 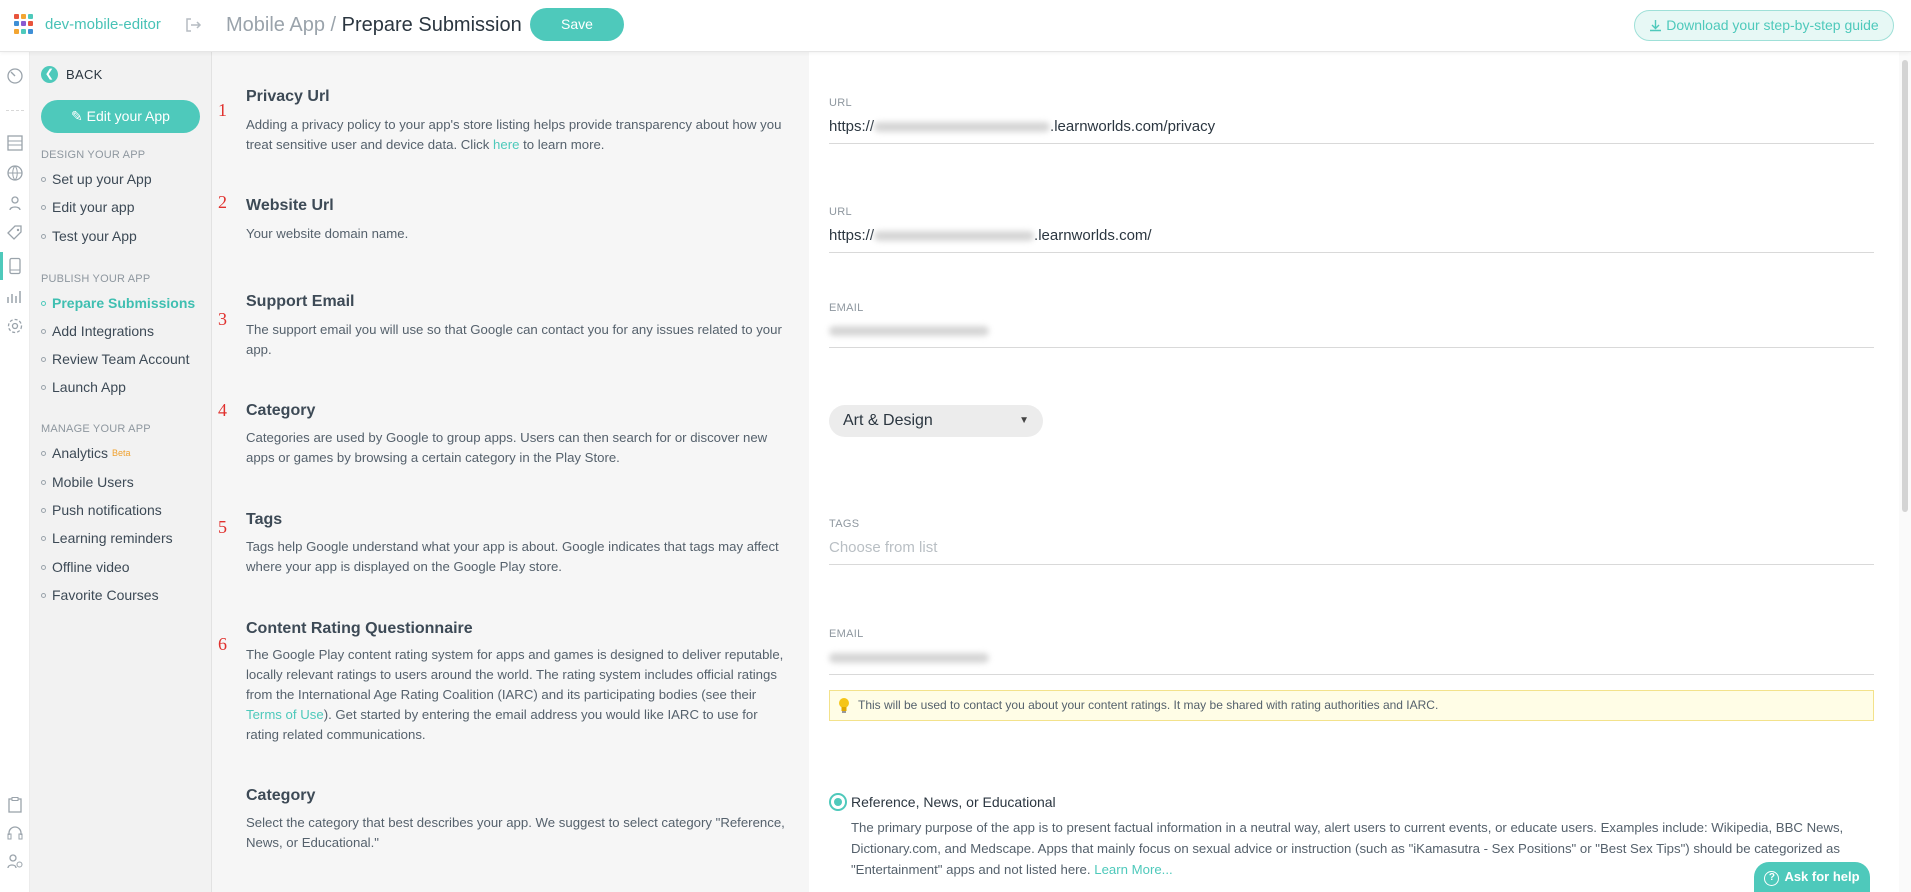 I want to click on app-switcher: dev-mobile-editor, so click(x=87, y=24).